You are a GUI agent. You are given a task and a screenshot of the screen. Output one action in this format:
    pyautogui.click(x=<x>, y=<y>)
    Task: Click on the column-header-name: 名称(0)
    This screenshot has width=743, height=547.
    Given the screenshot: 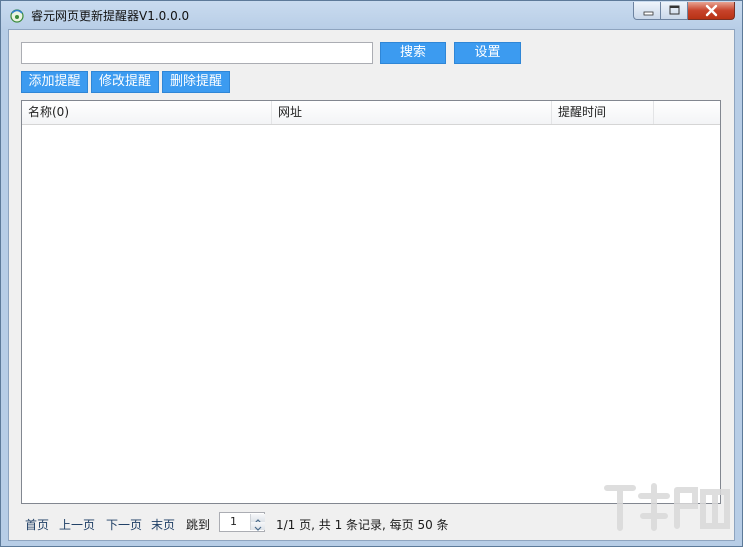 What is the action you would take?
    pyautogui.click(x=147, y=112)
    